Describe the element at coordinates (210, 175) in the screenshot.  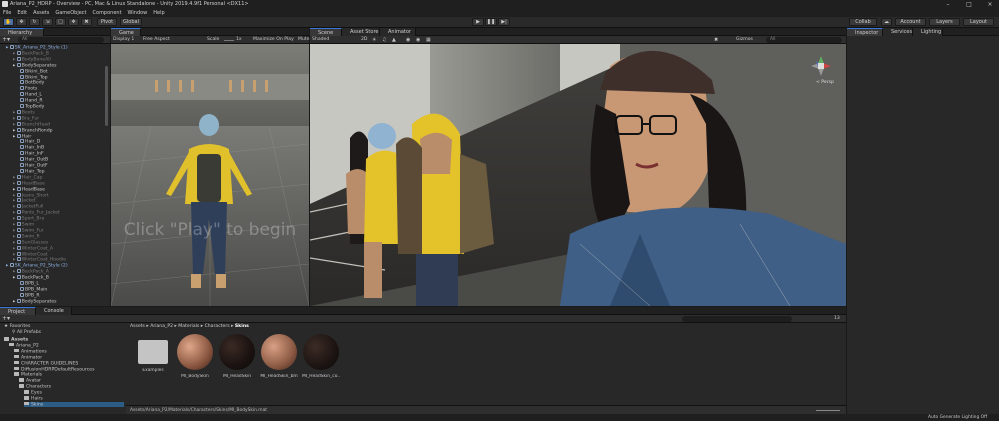
I see `game-viewport` at that location.